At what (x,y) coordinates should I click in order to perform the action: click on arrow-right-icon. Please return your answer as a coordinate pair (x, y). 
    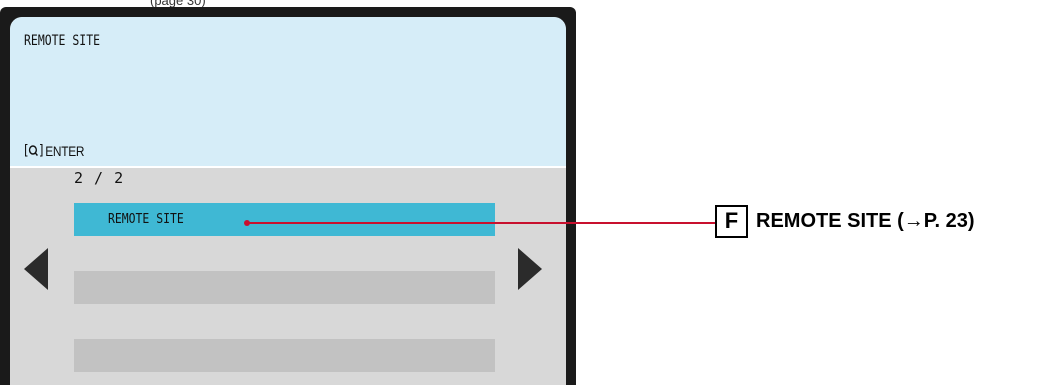
    Looking at the image, I should click on (530, 269).